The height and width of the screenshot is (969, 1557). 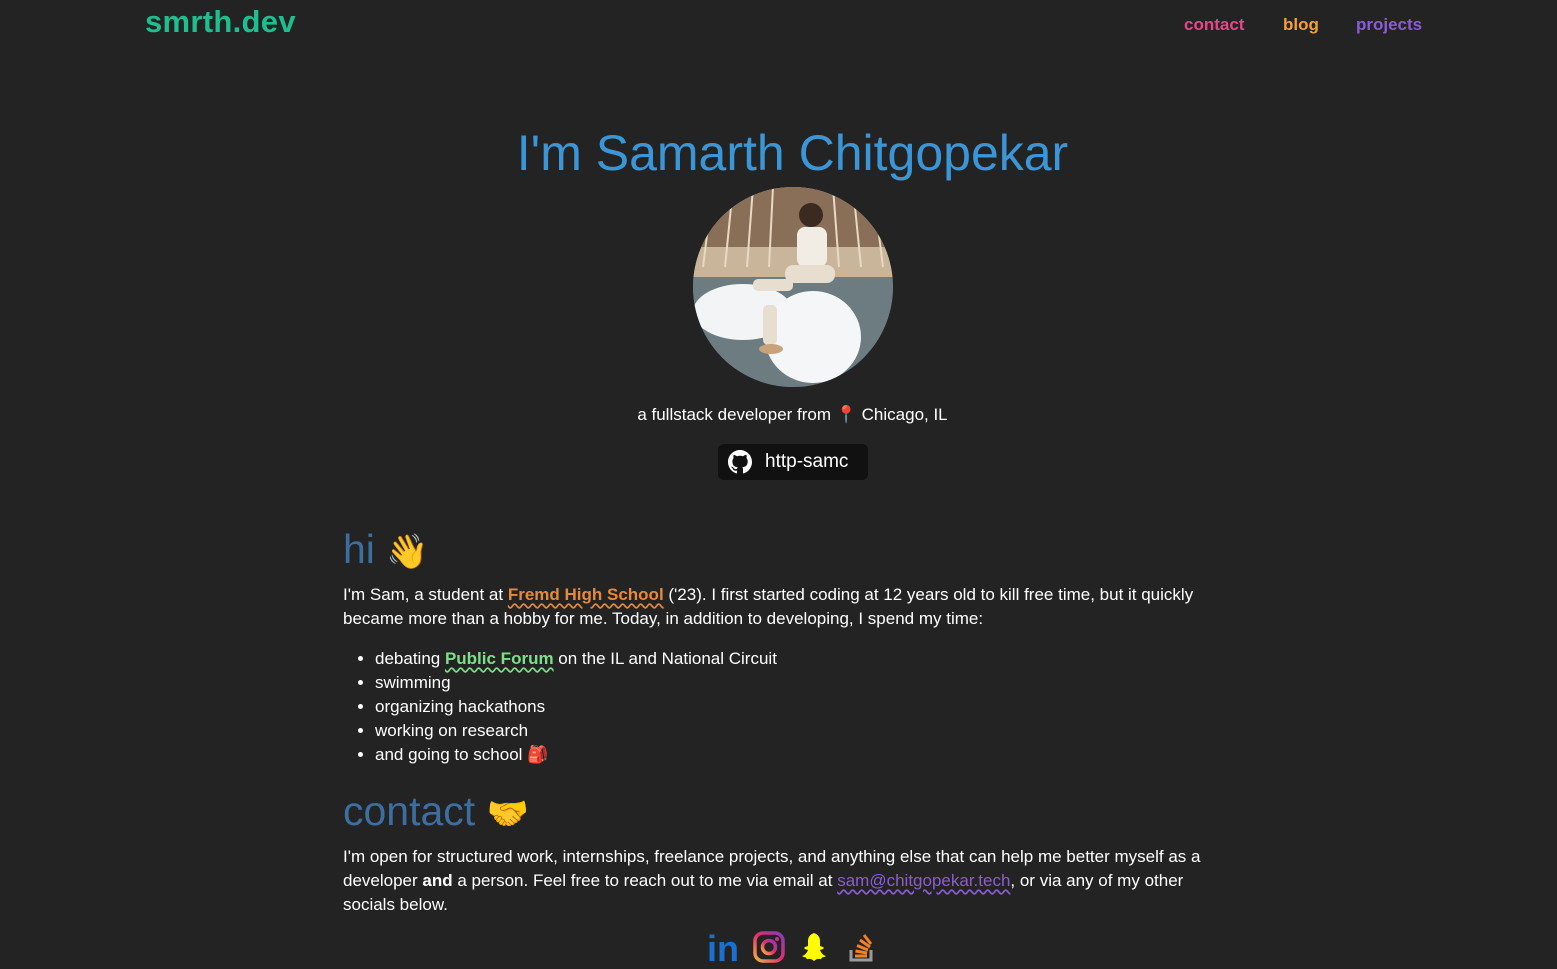 I want to click on tagline: a fullstack developer from 📍 Chicago, IL, so click(x=778, y=415).